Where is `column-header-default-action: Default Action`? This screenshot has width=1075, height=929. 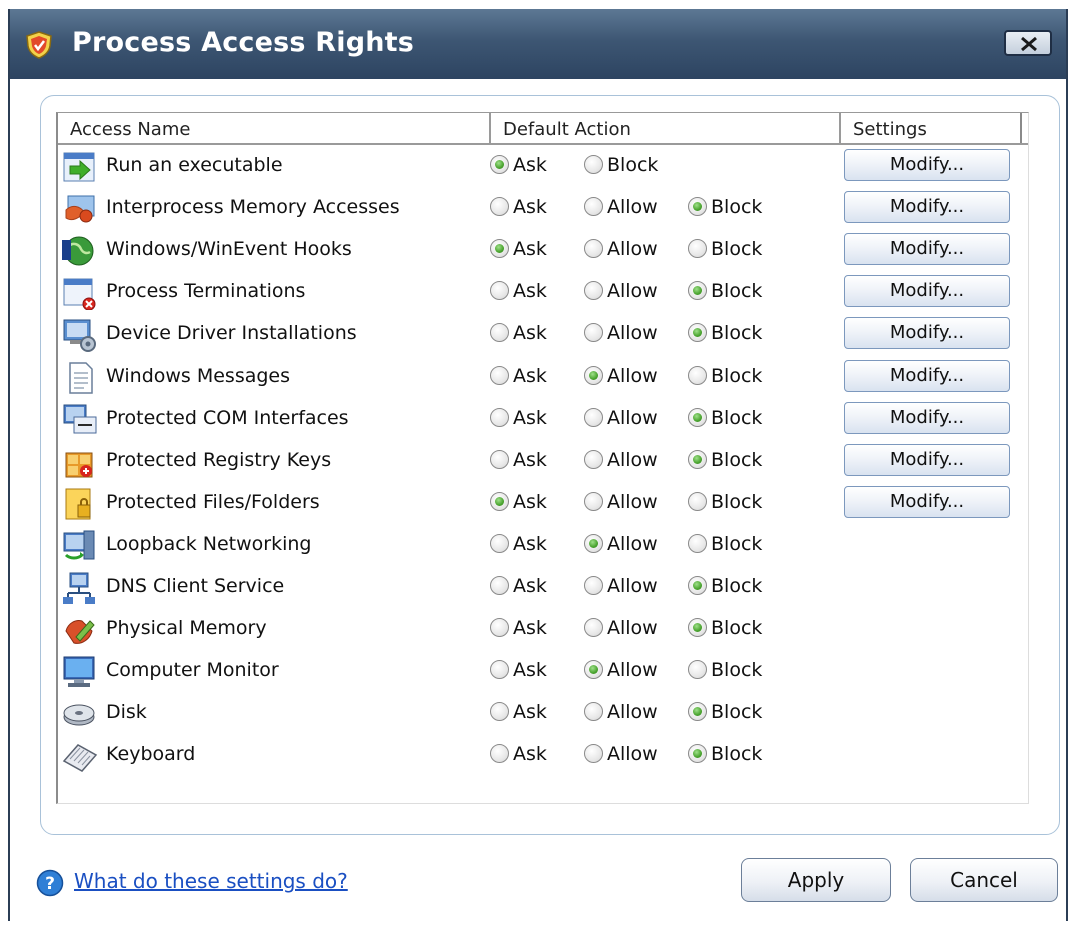 column-header-default-action: Default Action is located at coordinates (666, 128).